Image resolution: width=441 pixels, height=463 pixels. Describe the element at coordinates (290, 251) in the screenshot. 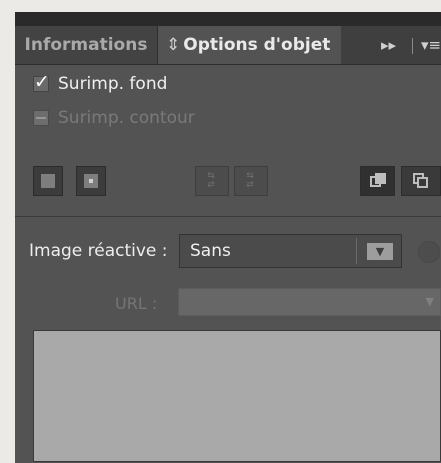

I see `image-reactive-select: Sans ▼` at that location.